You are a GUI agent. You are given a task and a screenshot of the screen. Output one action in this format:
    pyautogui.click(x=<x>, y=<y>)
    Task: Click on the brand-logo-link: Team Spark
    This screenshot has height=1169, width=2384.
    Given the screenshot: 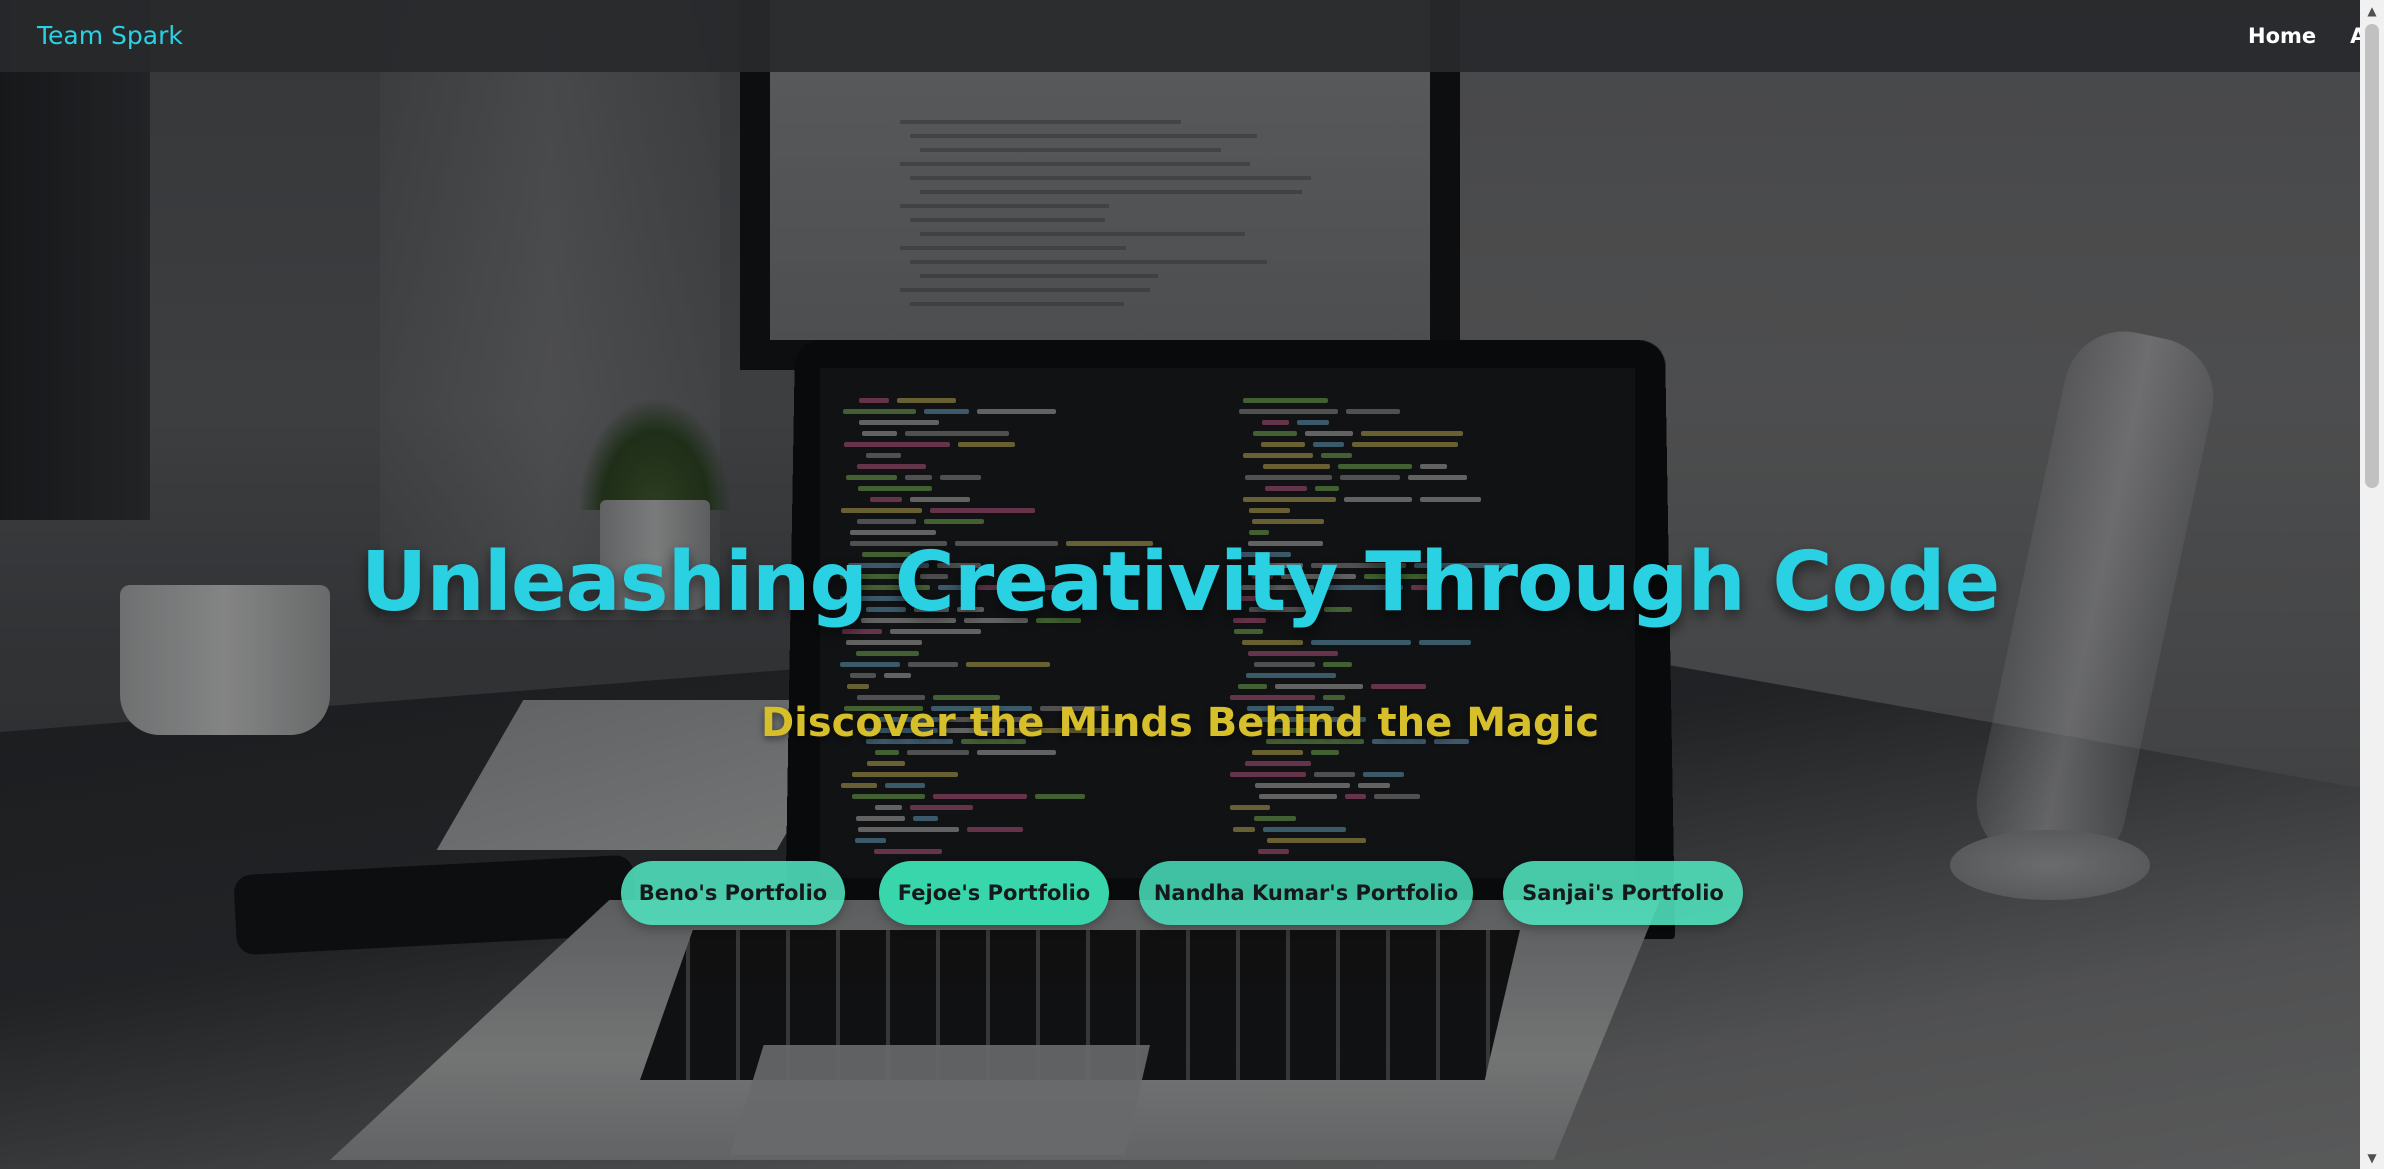 What is the action you would take?
    pyautogui.click(x=110, y=36)
    